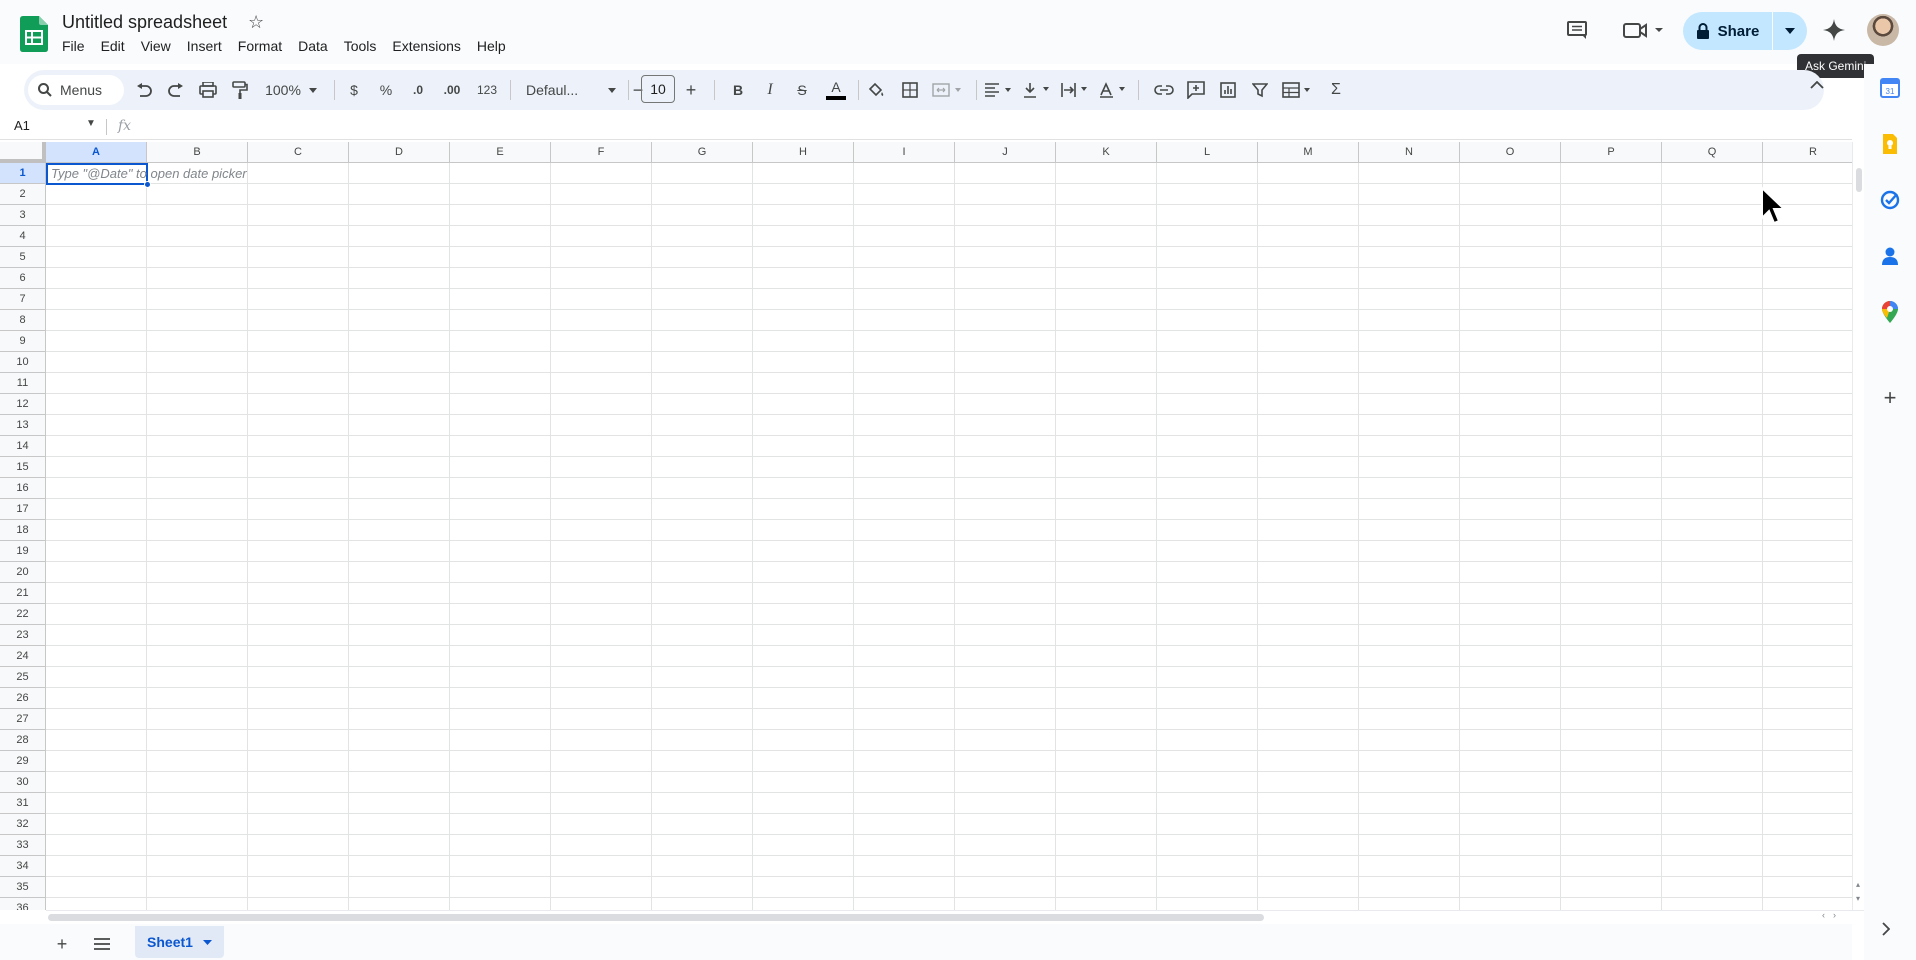  Describe the element at coordinates (23, 425) in the screenshot. I see `row-header: 13` at that location.